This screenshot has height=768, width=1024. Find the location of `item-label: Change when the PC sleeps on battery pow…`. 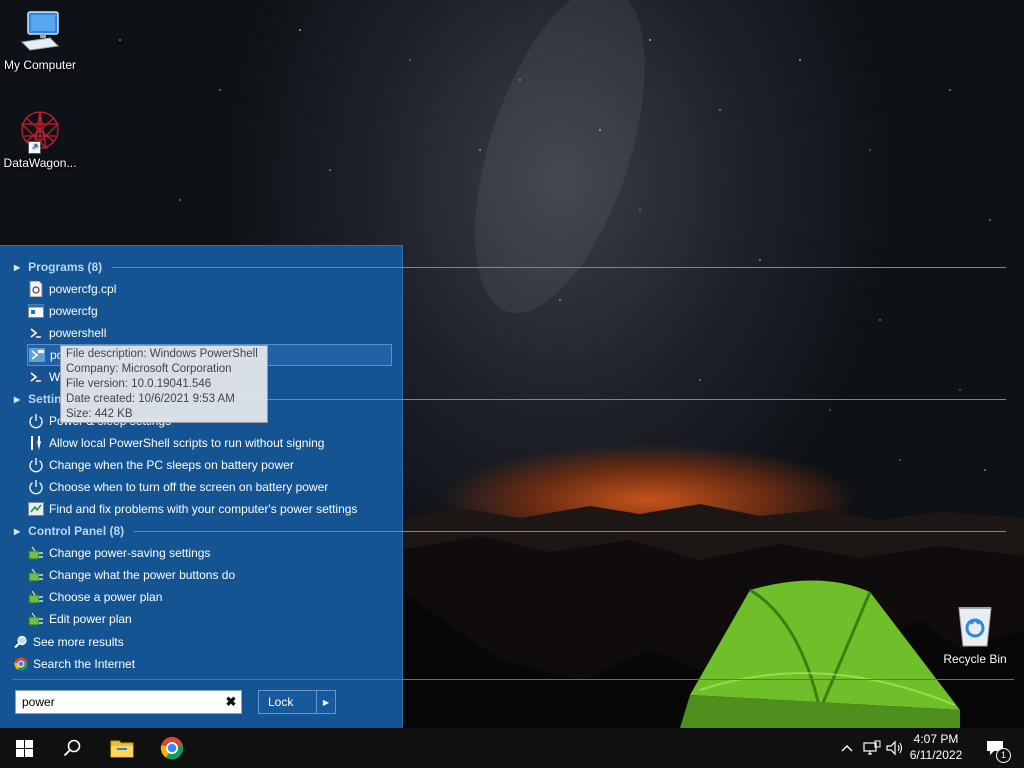

item-label: Change when the PC sleeps on battery pow… is located at coordinates (171, 465).